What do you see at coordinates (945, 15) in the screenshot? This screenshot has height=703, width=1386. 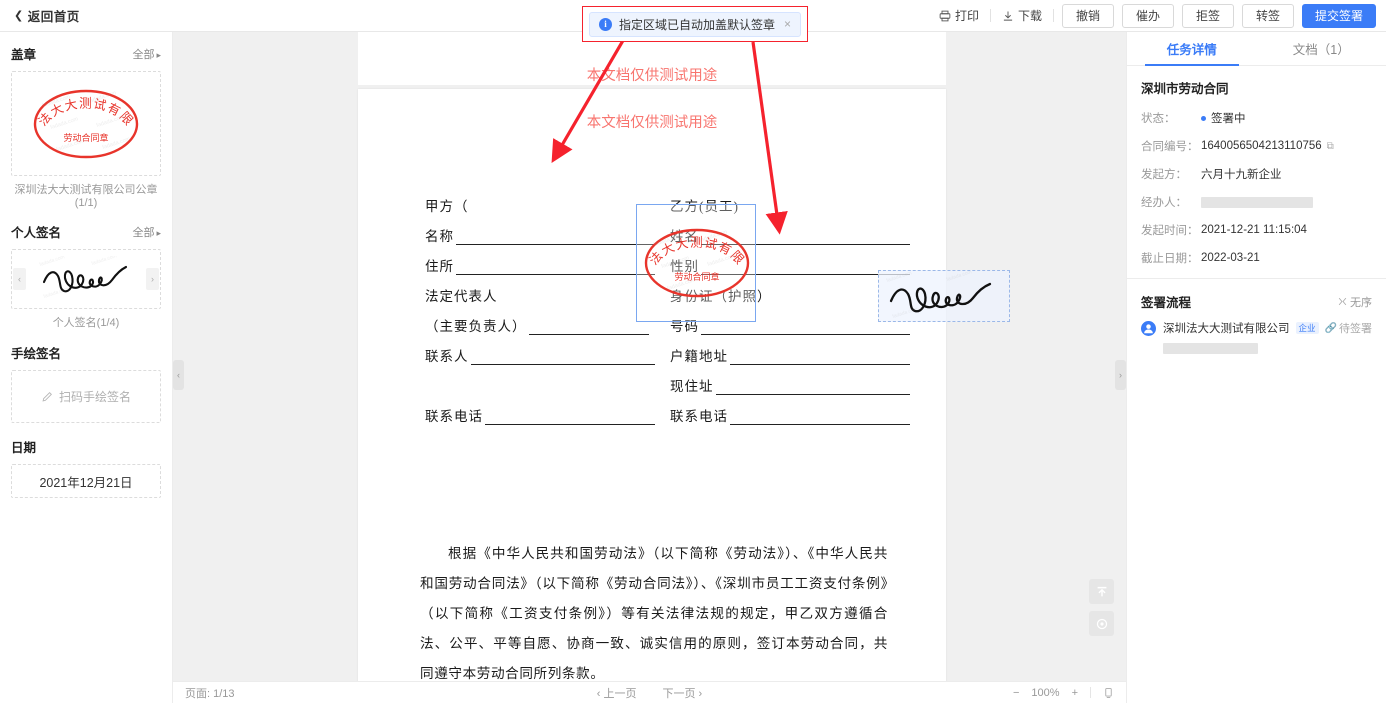 I see `printer-icon` at bounding box center [945, 15].